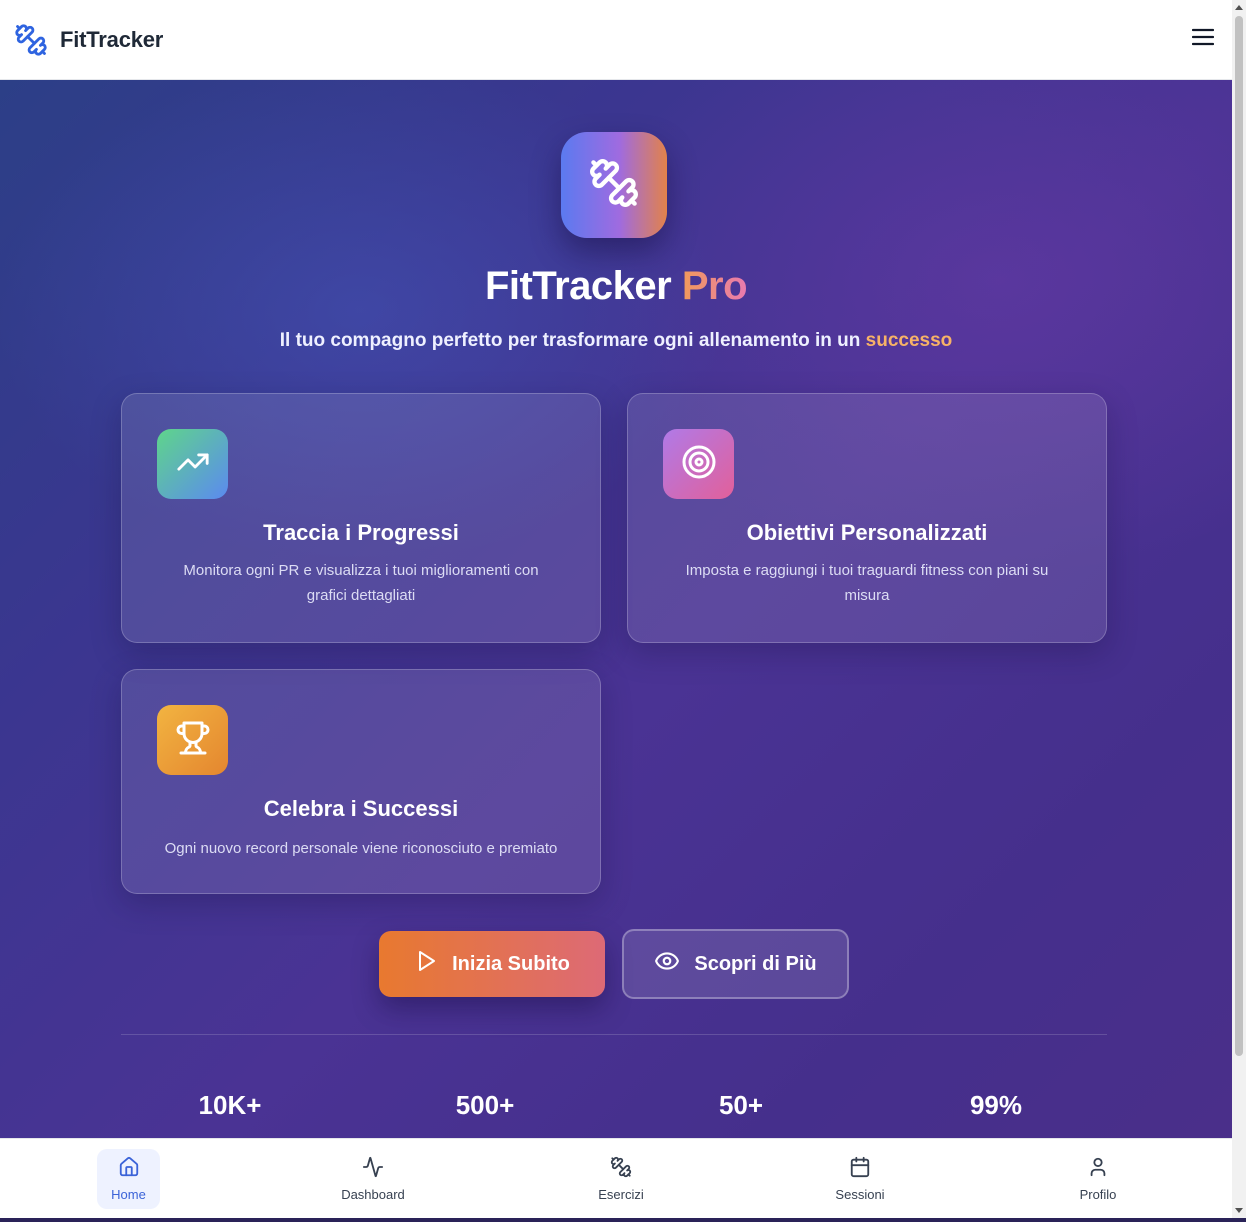 This screenshot has width=1246, height=1222. I want to click on app-icon, so click(614, 185).